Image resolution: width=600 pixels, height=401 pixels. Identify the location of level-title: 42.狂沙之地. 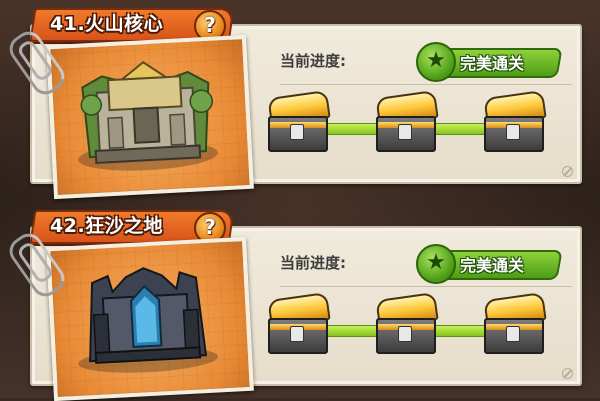
(107, 226).